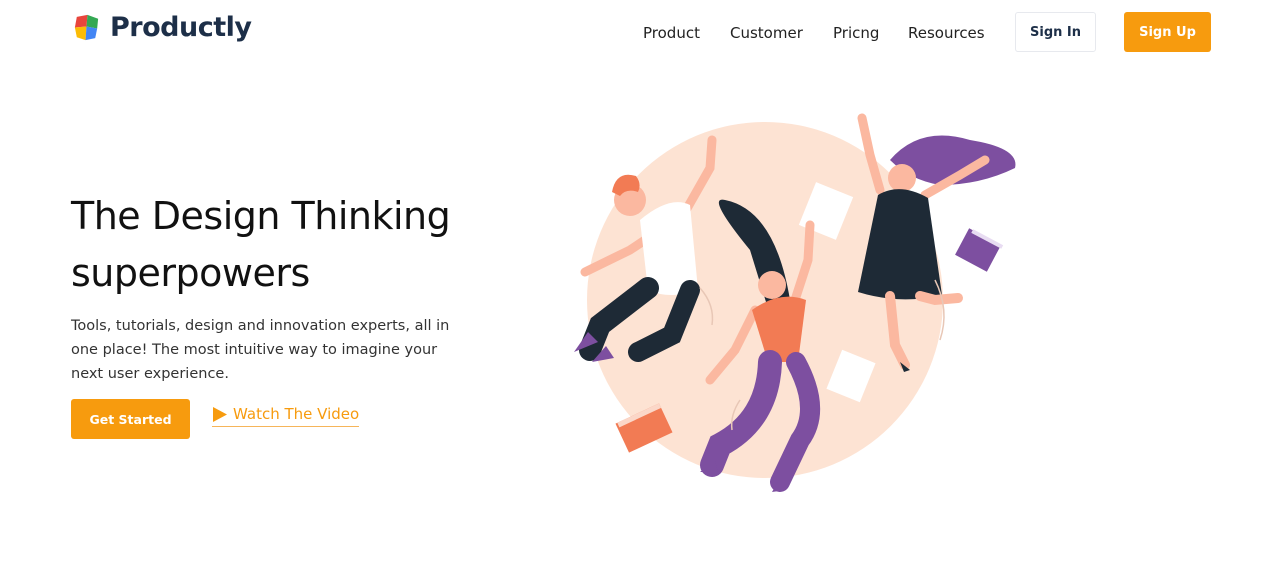 The height and width of the screenshot is (570, 1280). Describe the element at coordinates (1055, 32) in the screenshot. I see `sign-in-button: Sign In` at that location.